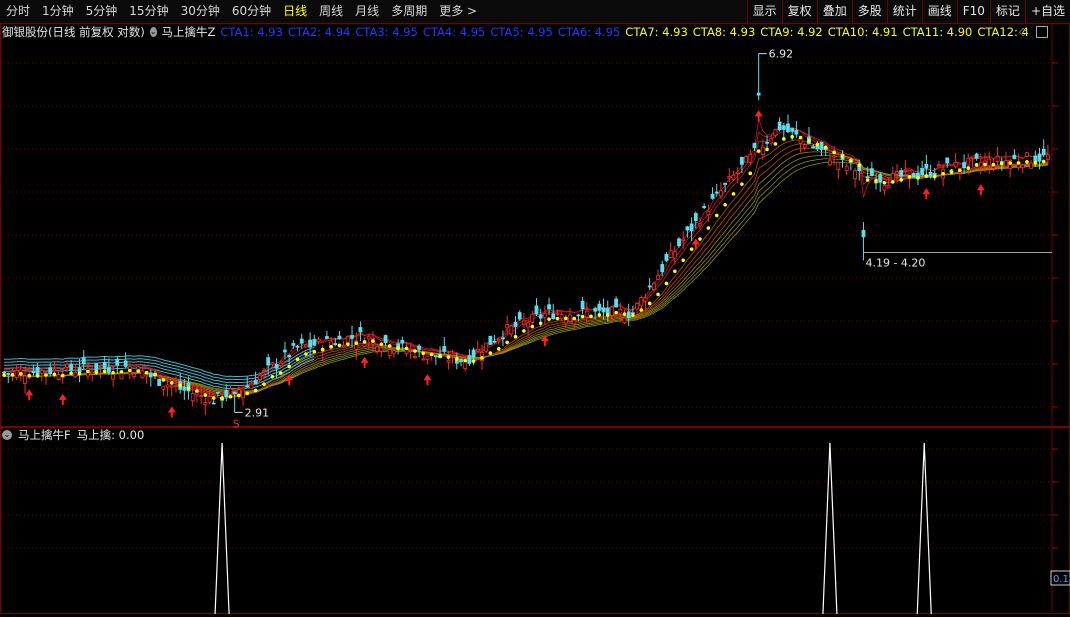 The height and width of the screenshot is (617, 1070). I want to click on stock-title: 御银股份(日线 前复权 对数), so click(73, 32).